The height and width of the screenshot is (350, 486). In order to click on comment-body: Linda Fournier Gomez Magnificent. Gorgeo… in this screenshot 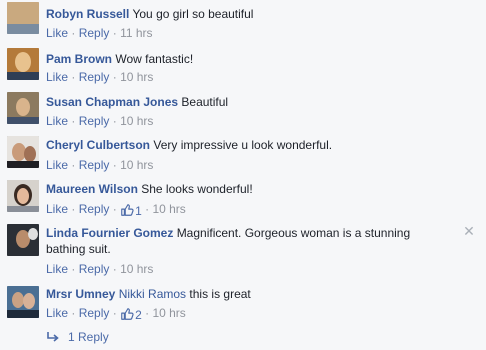, I will do `click(248, 241)`.